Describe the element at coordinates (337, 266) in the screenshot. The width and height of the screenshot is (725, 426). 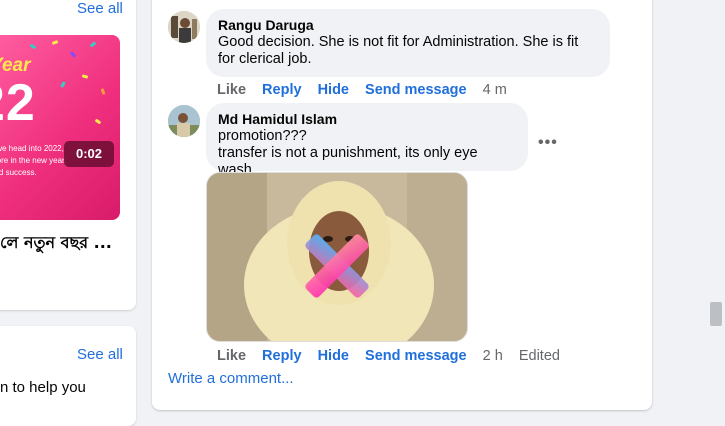
I see `cross-mark-icon` at that location.